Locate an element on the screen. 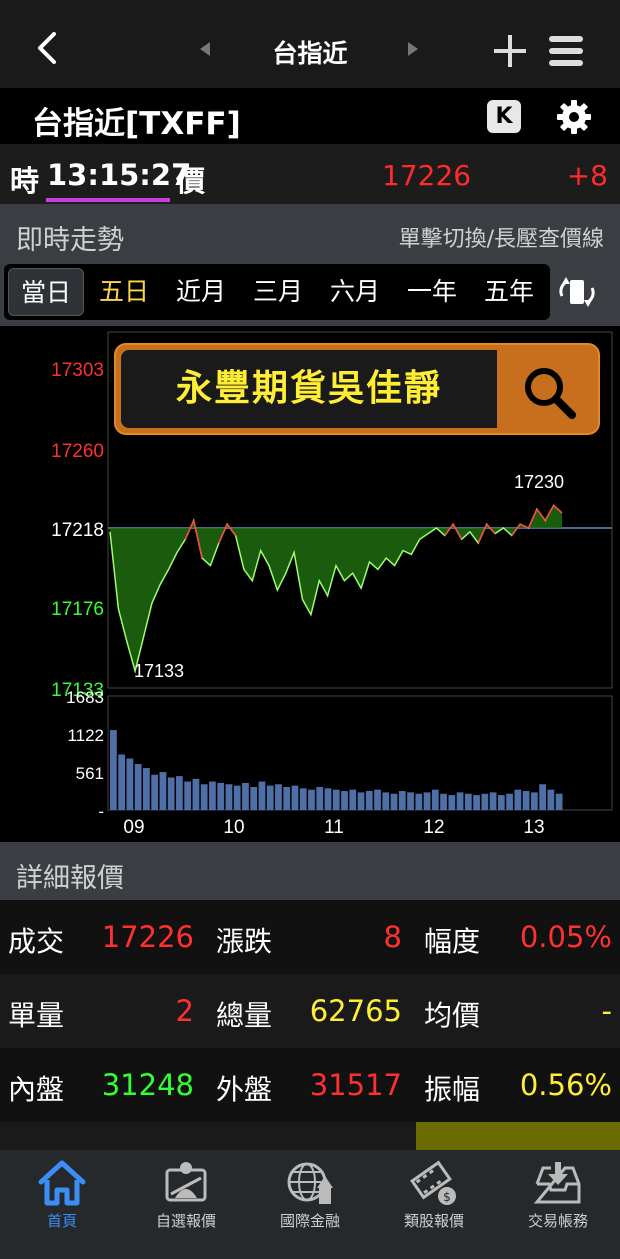  detail-value: 62765 is located at coordinates (355, 1011).